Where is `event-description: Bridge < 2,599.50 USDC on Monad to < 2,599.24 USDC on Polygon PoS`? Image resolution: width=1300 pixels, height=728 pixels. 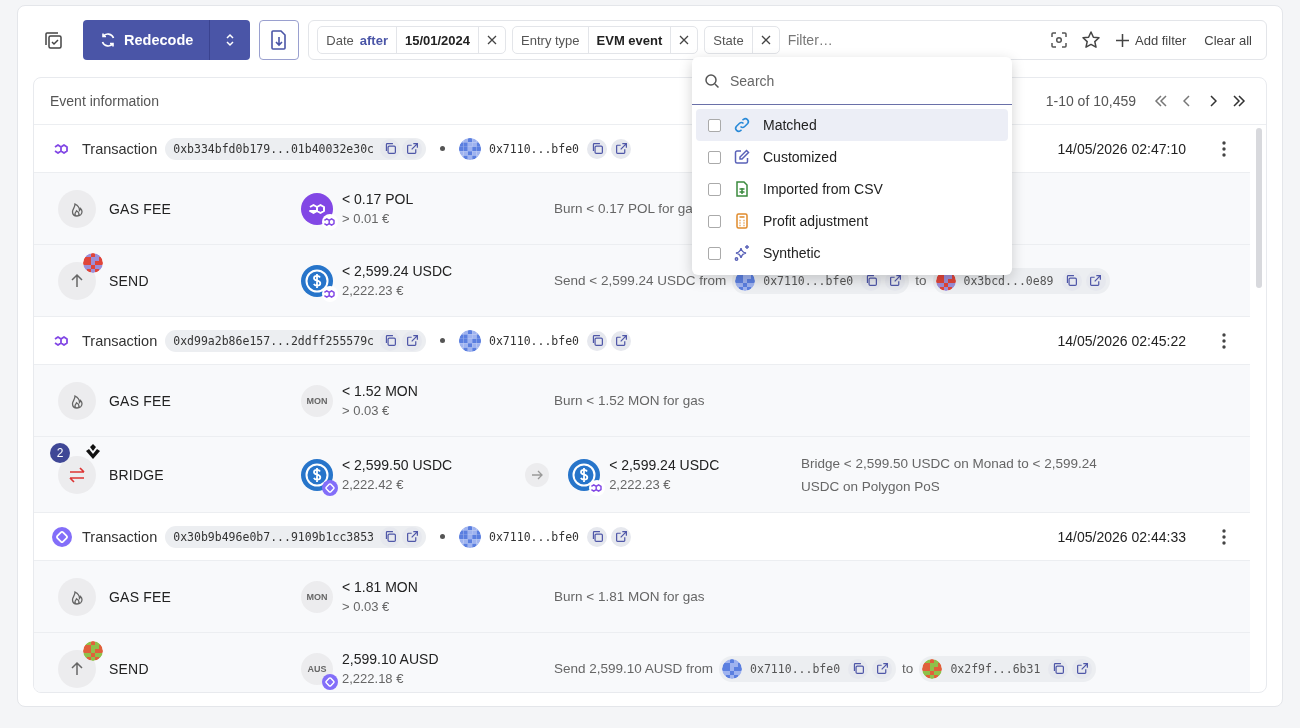 event-description: Bridge < 2,599.50 USDC on Monad to < 2,599.24 USDC on Polygon PoS is located at coordinates (949, 475).